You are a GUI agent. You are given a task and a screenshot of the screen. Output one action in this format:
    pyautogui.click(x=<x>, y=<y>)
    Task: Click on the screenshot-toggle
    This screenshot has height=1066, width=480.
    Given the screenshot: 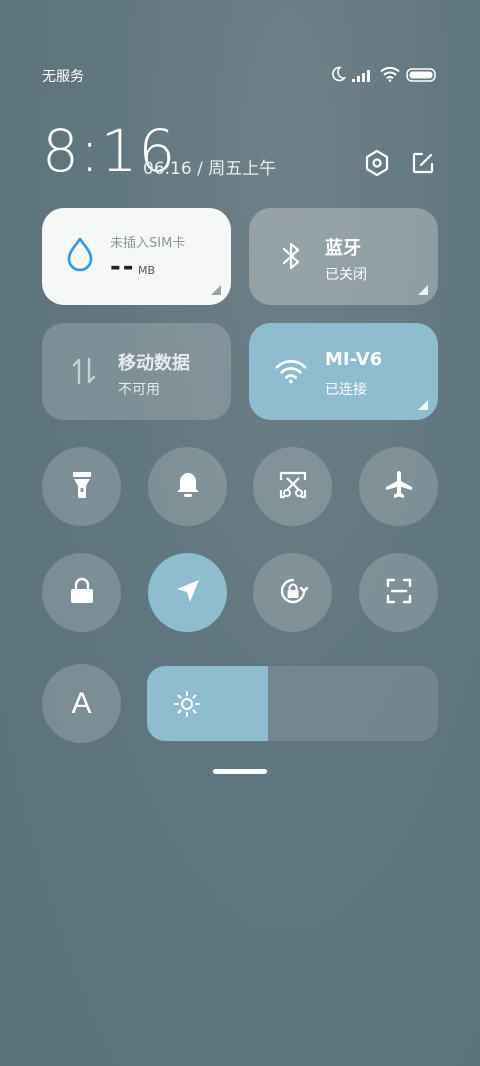 What is the action you would take?
    pyautogui.click(x=292, y=486)
    